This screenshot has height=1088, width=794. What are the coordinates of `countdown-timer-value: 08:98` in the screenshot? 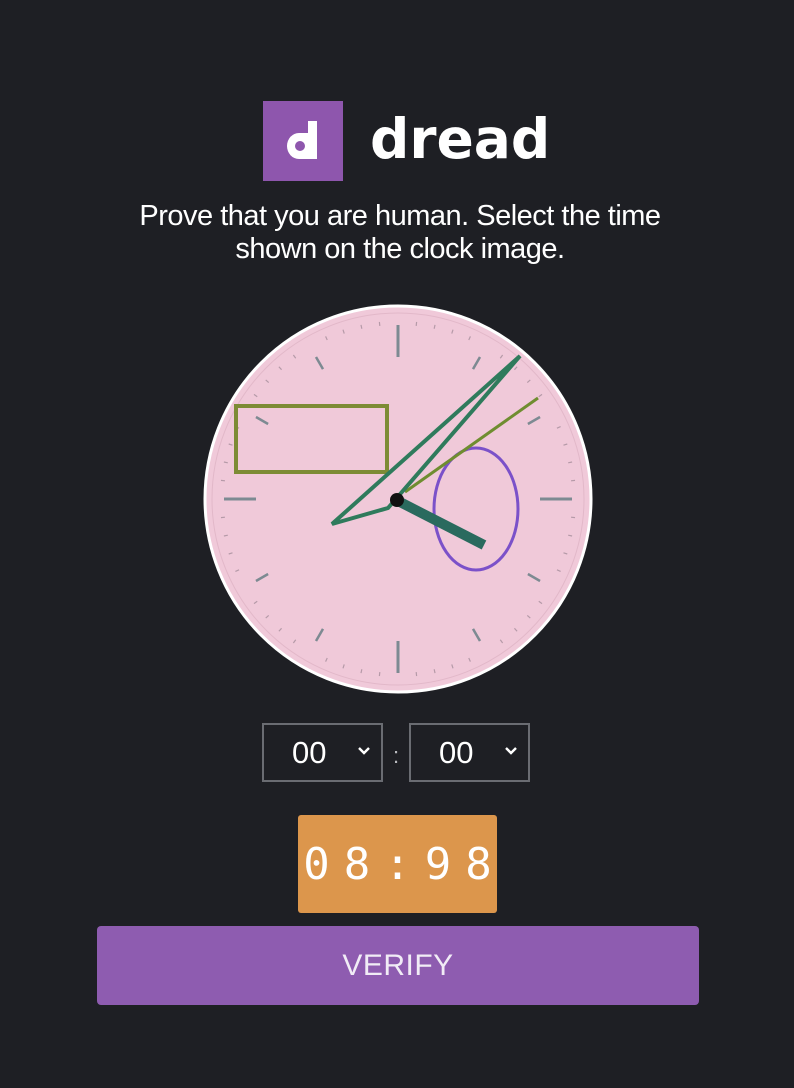 It's located at (404, 864).